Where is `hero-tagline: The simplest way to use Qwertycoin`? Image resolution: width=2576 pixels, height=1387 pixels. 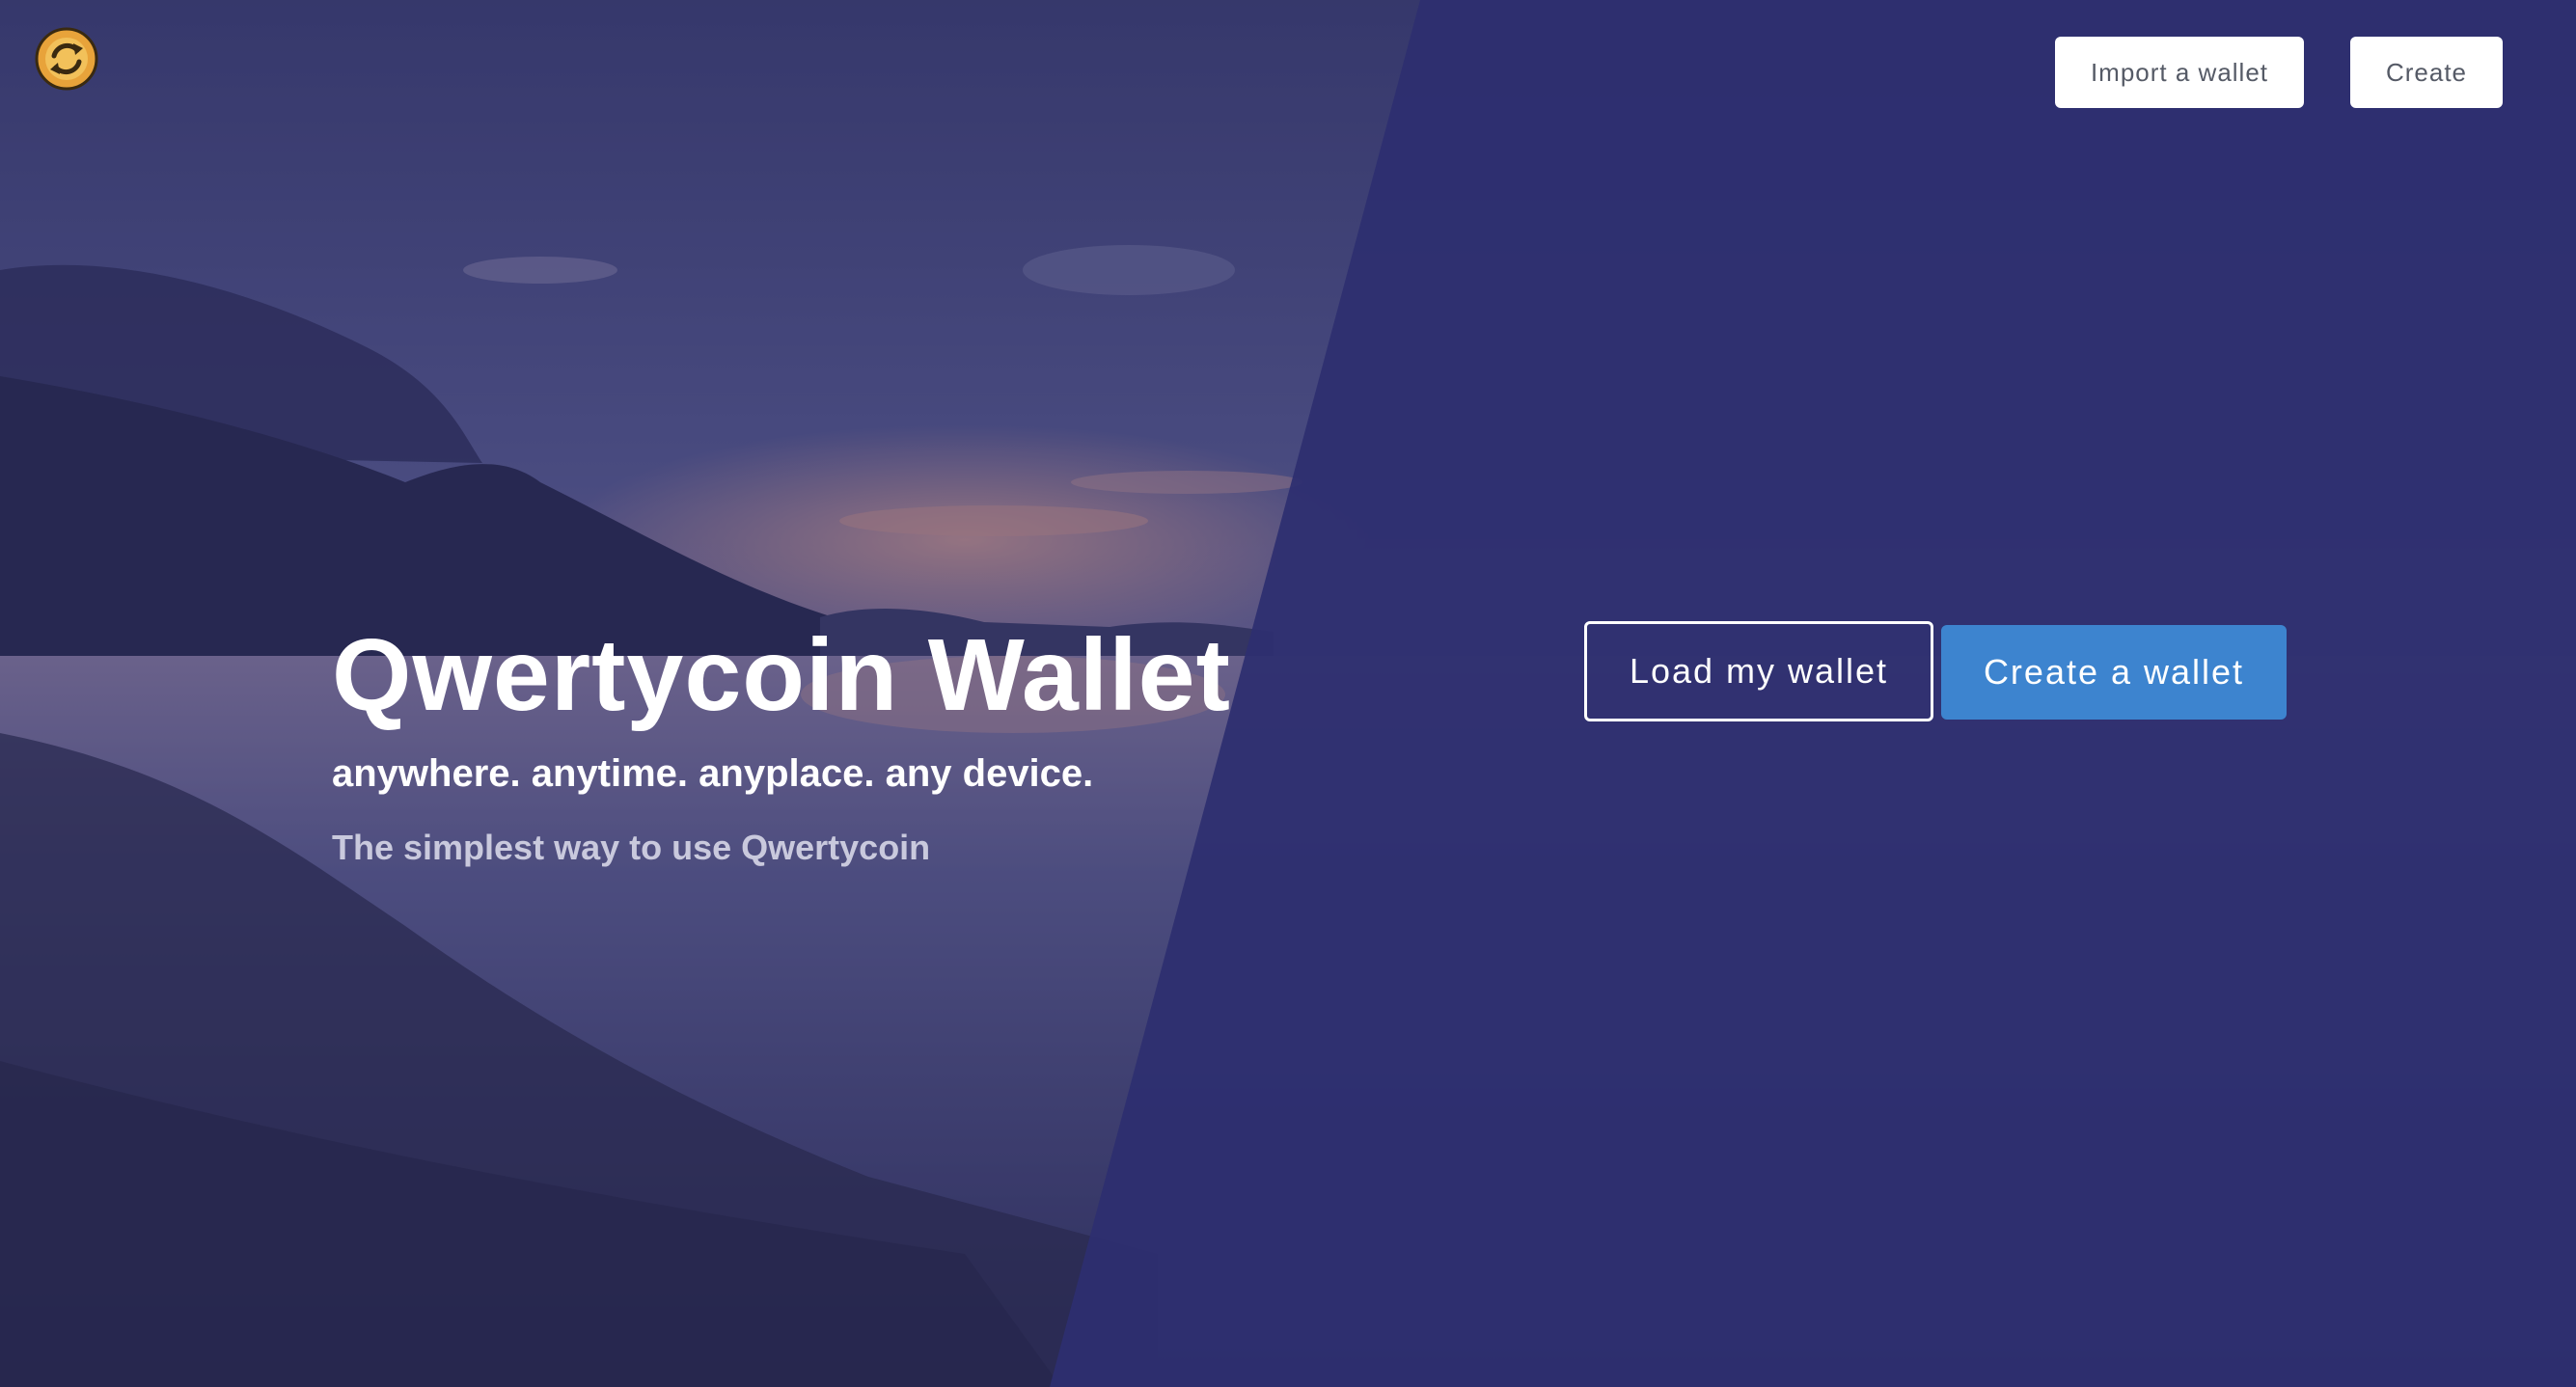
hero-tagline: The simplest way to use Qwertycoin is located at coordinates (631, 847).